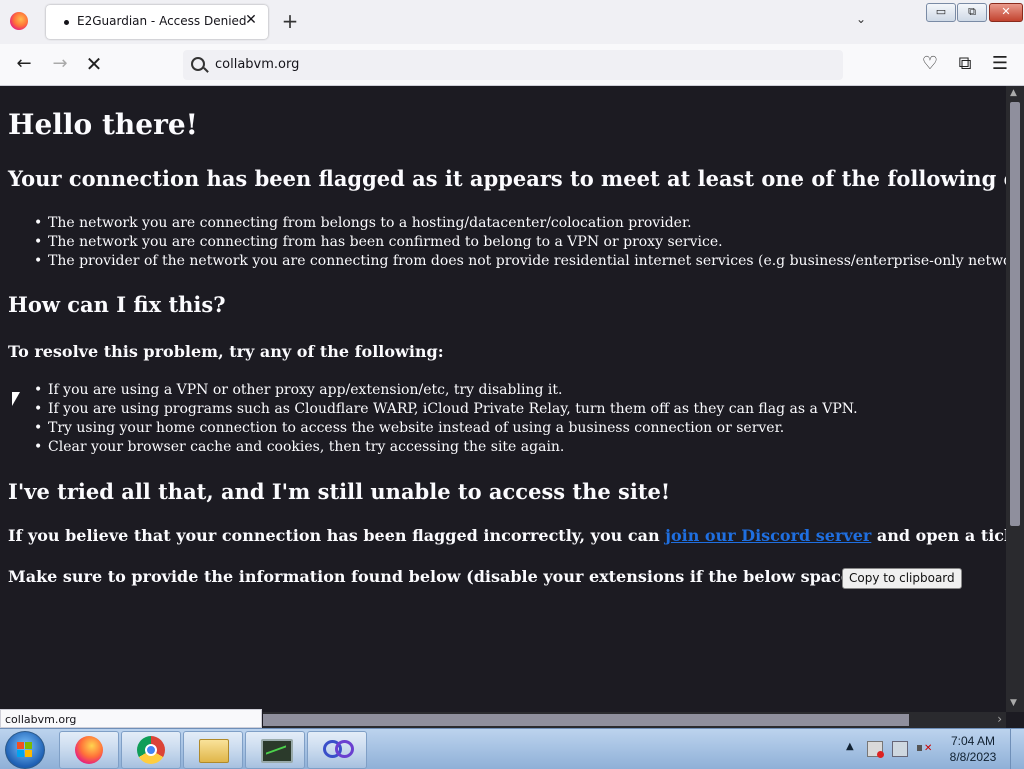  I want to click on navigation-bar: ← → ✕ collabvm.org ♡ ⧉ ☰, so click(512, 65).